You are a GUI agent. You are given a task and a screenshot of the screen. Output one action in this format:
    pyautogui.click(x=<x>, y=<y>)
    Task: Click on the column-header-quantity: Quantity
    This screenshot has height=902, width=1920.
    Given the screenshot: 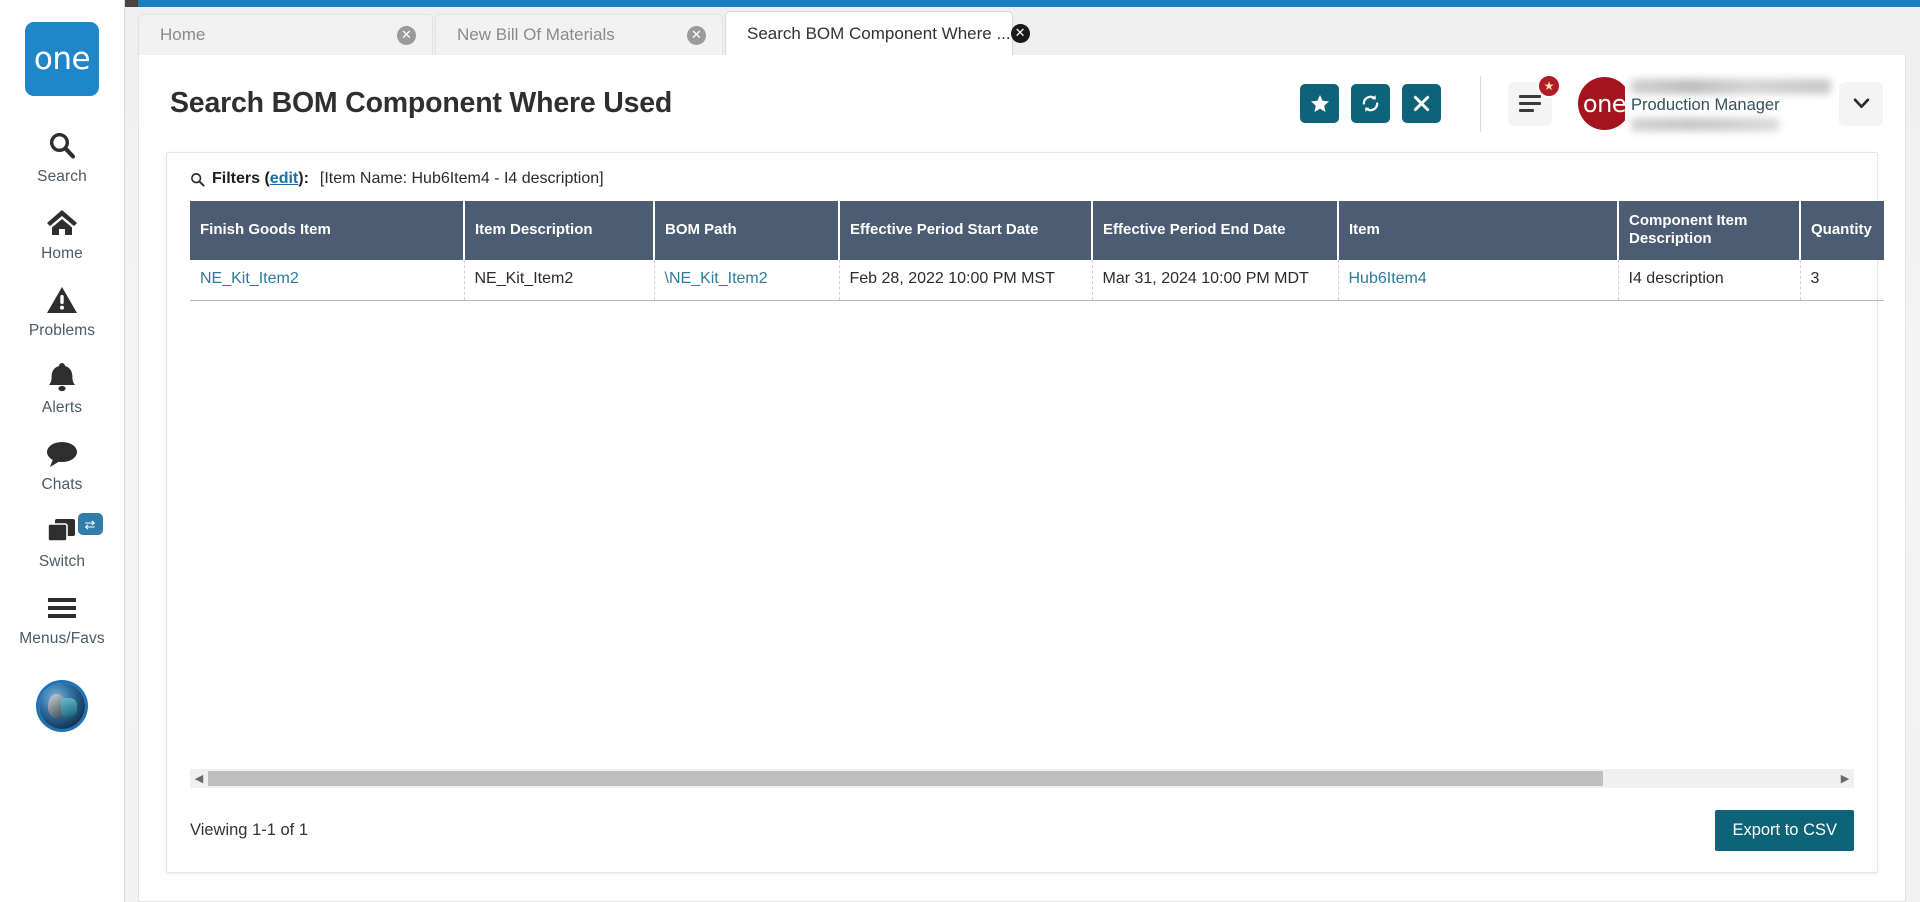 What is the action you would take?
    pyautogui.click(x=1842, y=230)
    